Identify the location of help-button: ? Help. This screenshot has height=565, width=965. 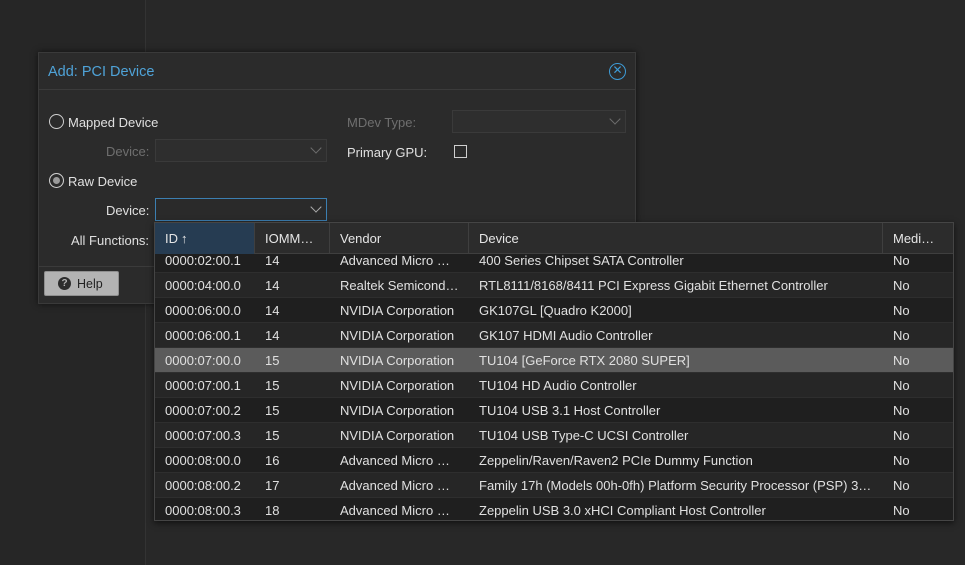
(81, 283).